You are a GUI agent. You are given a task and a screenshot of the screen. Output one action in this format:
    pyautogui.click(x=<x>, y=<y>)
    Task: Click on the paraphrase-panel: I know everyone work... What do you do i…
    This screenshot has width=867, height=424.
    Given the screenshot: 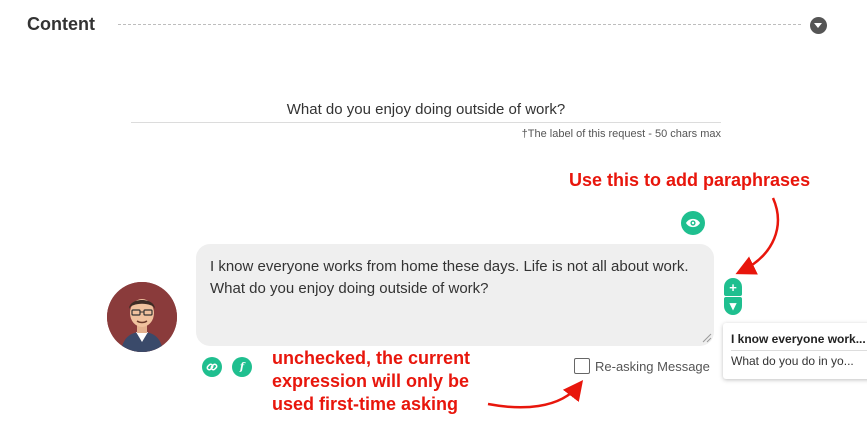 What is the action you would take?
    pyautogui.click(x=795, y=351)
    